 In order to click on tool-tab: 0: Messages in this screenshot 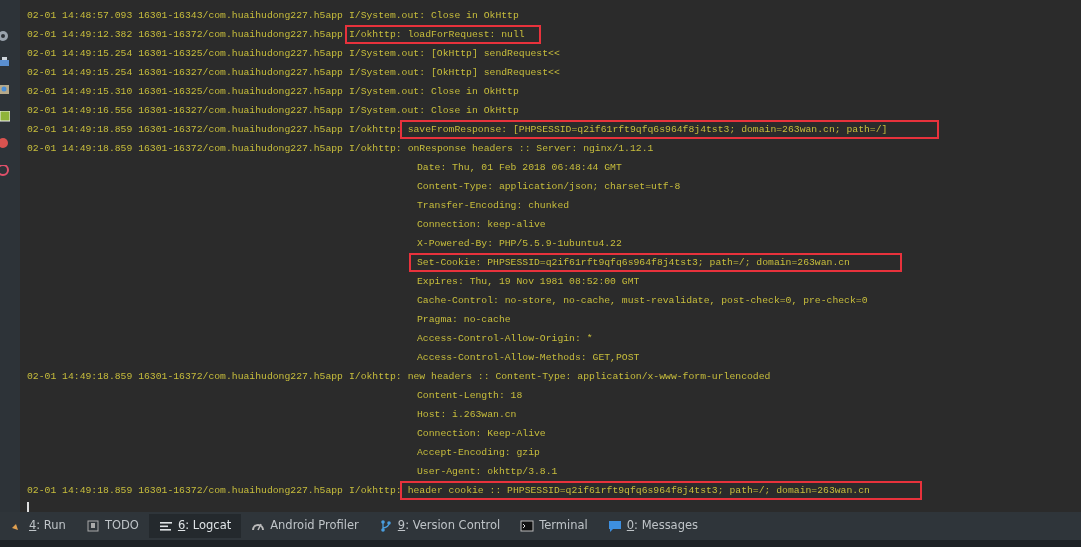, I will do `click(653, 526)`.